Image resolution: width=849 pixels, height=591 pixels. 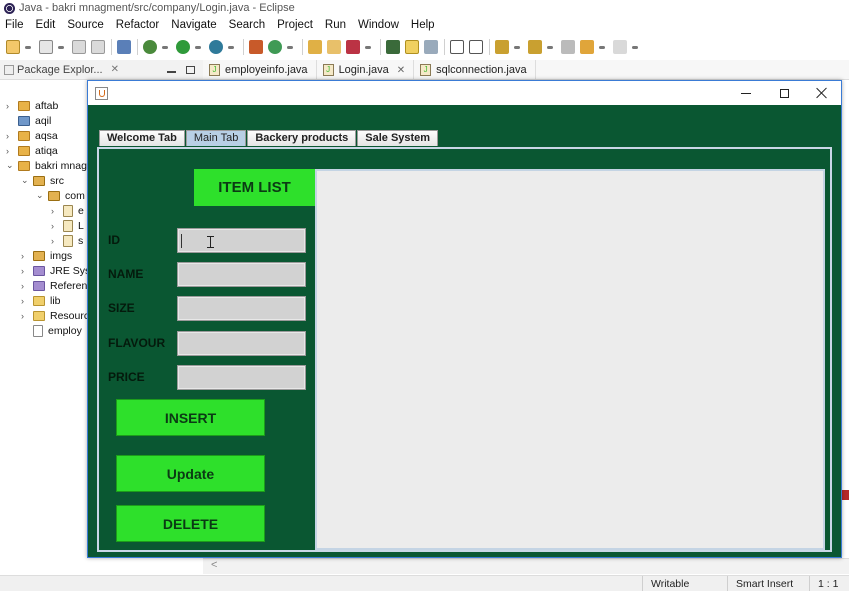 I want to click on editor-horizontal-scrollbar: <, so click(x=526, y=566).